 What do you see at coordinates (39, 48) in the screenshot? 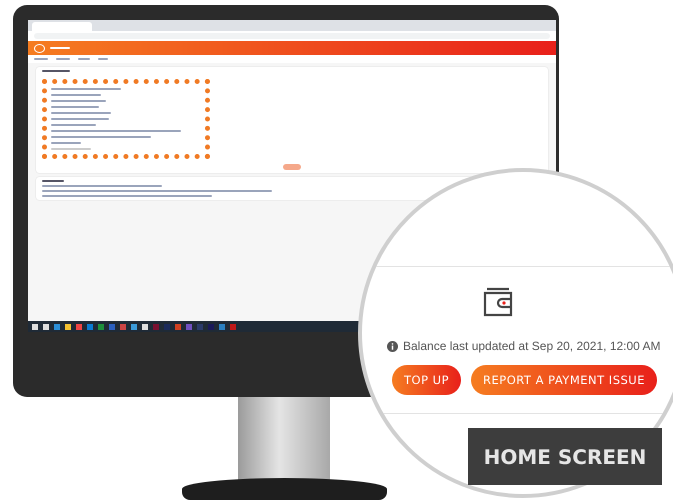
I see `eye-logo-icon` at bounding box center [39, 48].